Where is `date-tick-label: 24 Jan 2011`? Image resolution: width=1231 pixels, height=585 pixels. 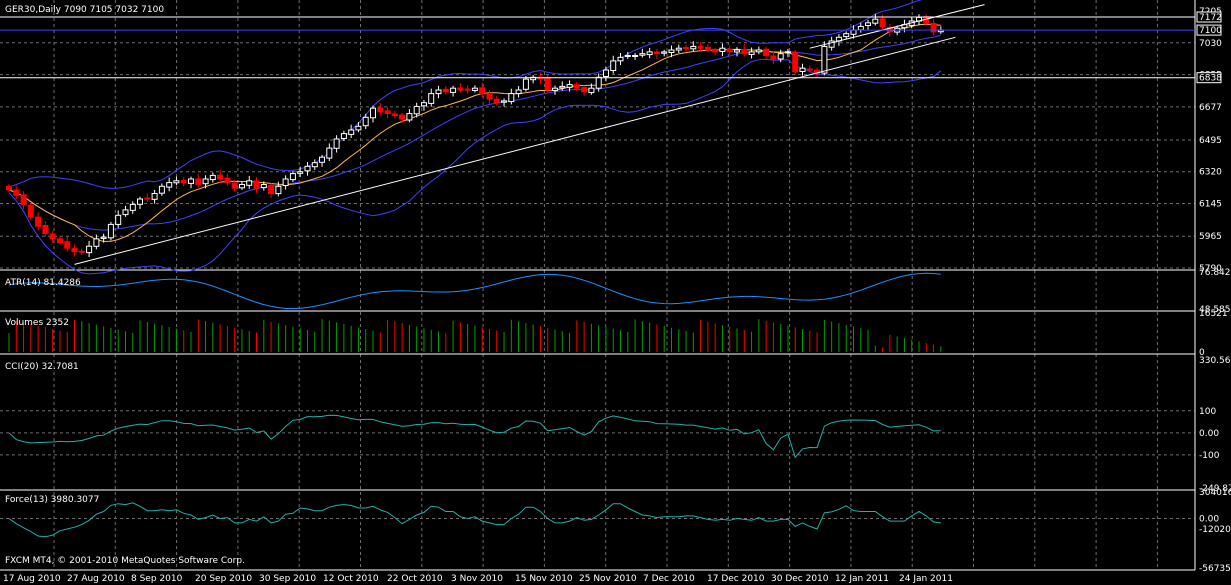 date-tick-label: 24 Jan 2011 is located at coordinates (926, 579).